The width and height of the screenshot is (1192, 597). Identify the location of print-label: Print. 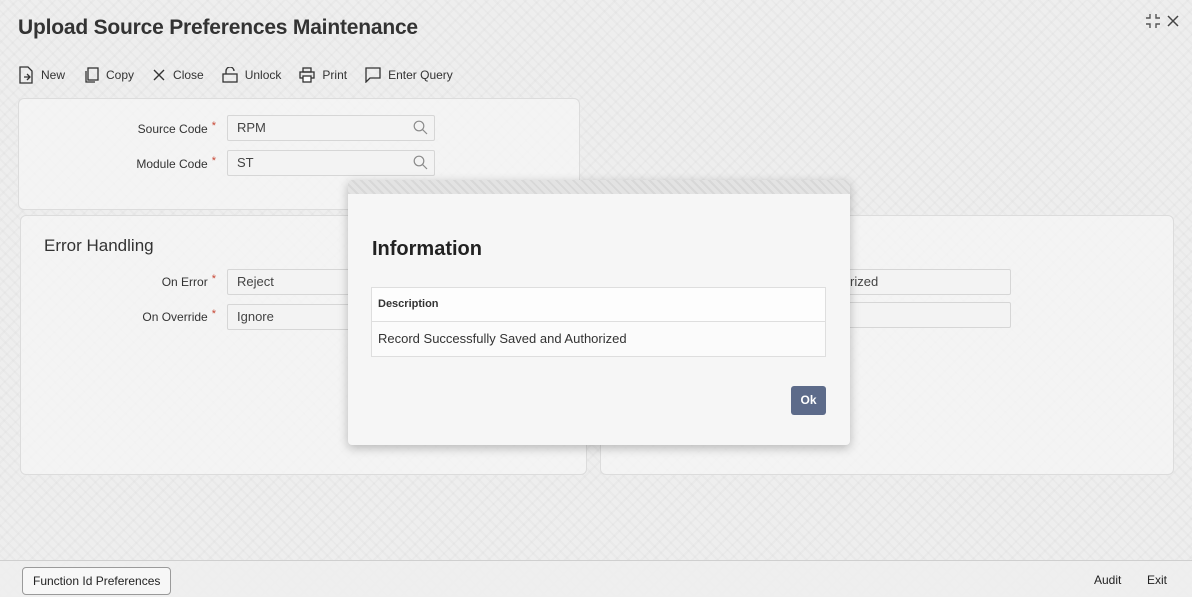
(335, 75).